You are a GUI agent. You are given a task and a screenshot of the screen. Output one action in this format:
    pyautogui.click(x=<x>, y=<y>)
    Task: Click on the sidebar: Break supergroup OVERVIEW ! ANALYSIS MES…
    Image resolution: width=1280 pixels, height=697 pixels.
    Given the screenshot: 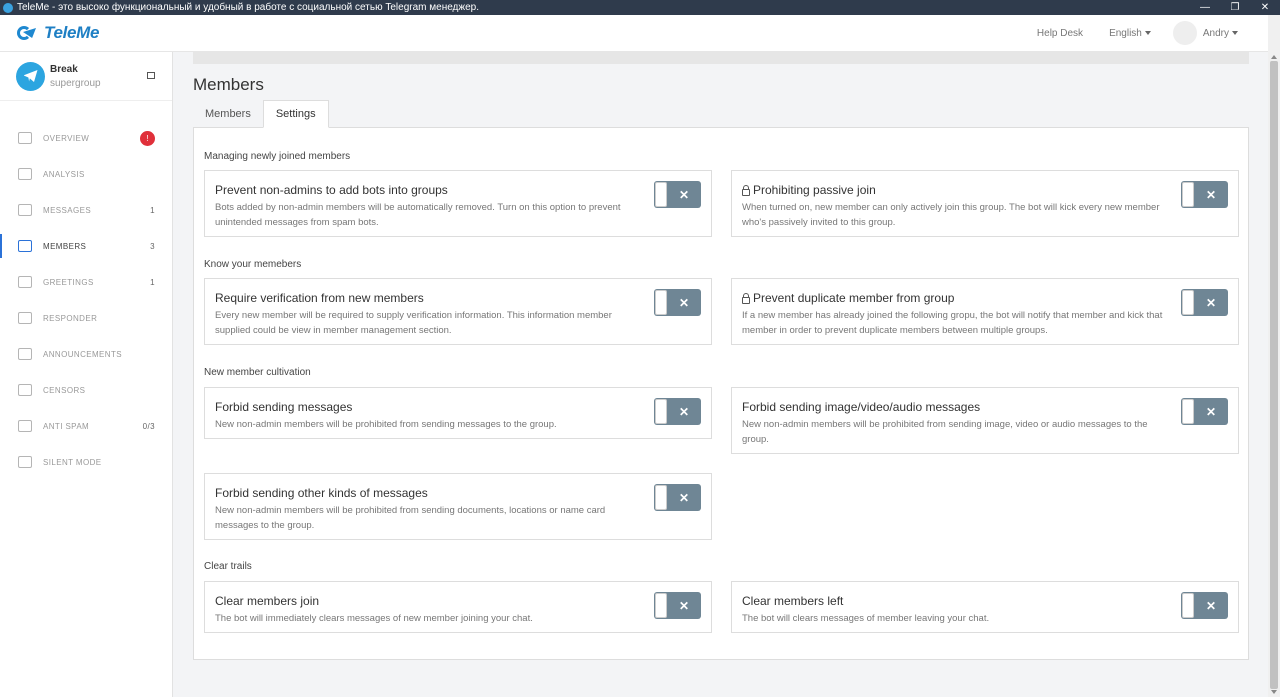 What is the action you would take?
    pyautogui.click(x=86, y=374)
    